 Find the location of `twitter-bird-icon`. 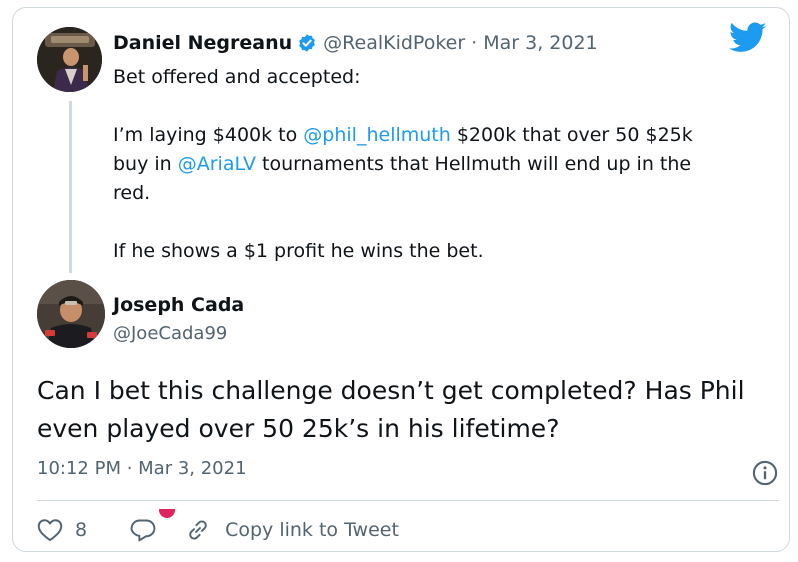

twitter-bird-icon is located at coordinates (748, 38).